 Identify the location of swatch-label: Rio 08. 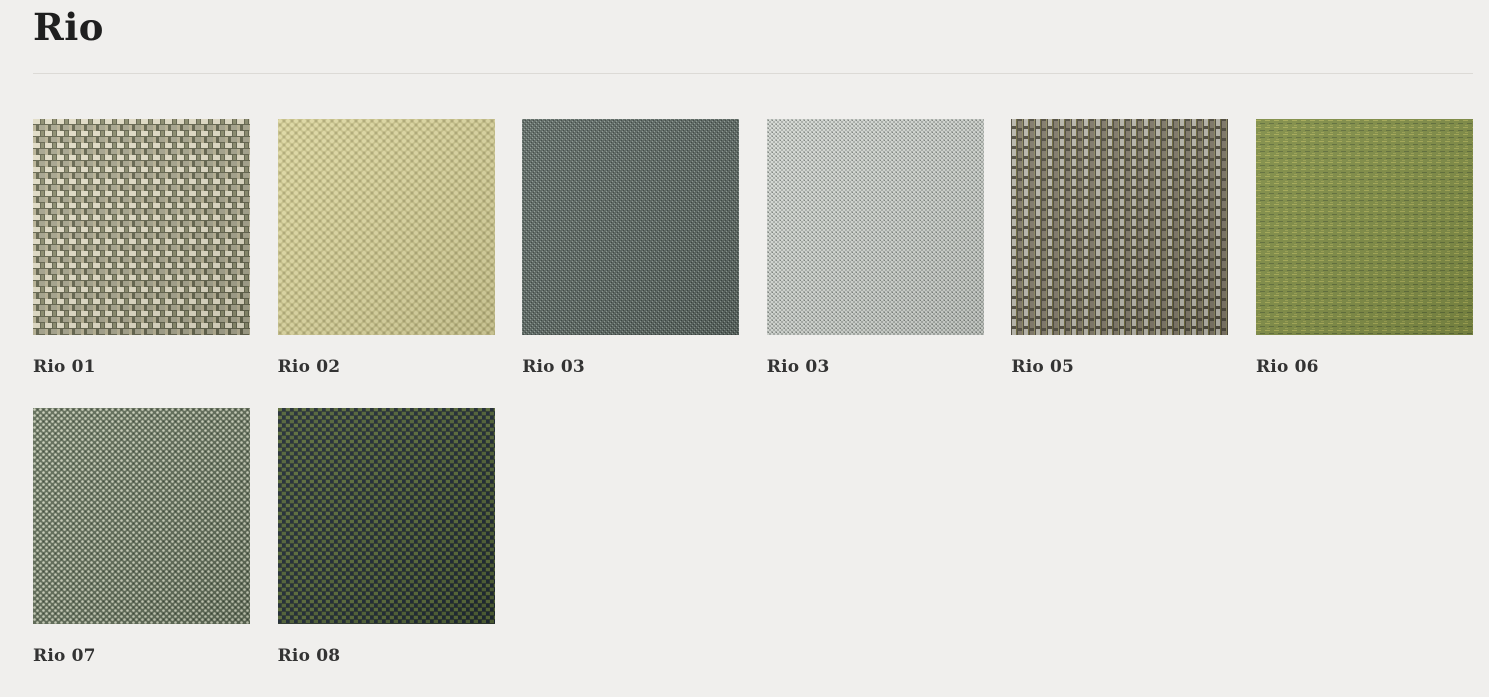
(309, 656).